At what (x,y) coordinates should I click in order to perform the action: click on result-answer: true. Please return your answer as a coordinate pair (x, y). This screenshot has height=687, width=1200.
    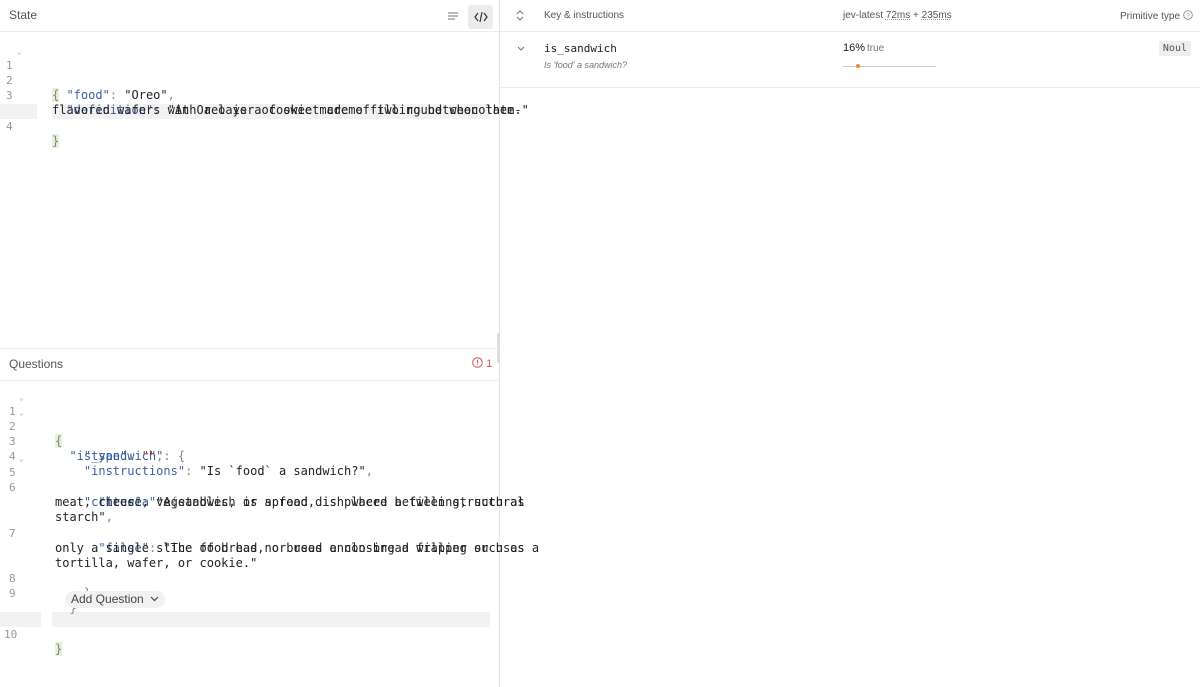
    Looking at the image, I should click on (876, 48).